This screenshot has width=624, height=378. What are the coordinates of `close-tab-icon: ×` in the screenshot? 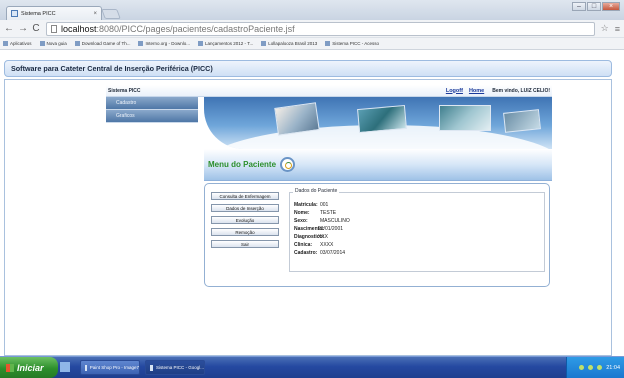 It's located at (95, 14).